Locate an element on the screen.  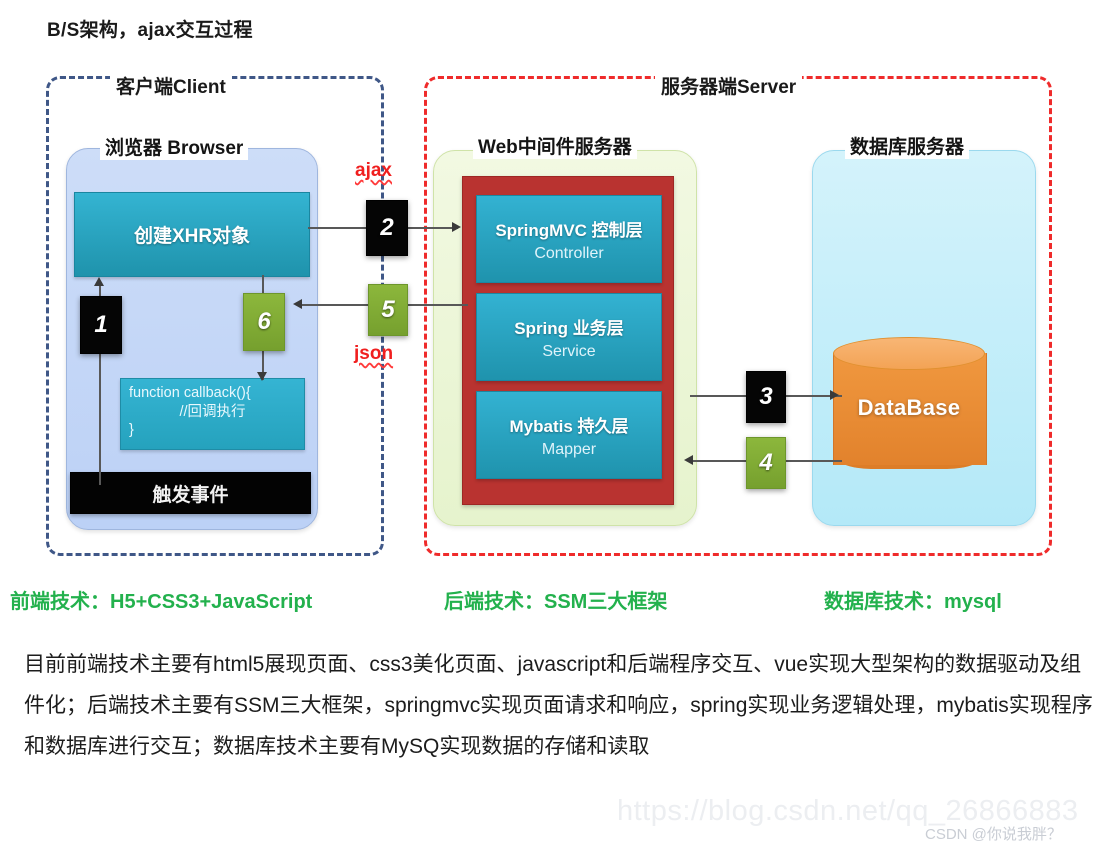
ssm-layer-mapper: Mybatis 持久层 Mapper is located at coordinates (569, 435).